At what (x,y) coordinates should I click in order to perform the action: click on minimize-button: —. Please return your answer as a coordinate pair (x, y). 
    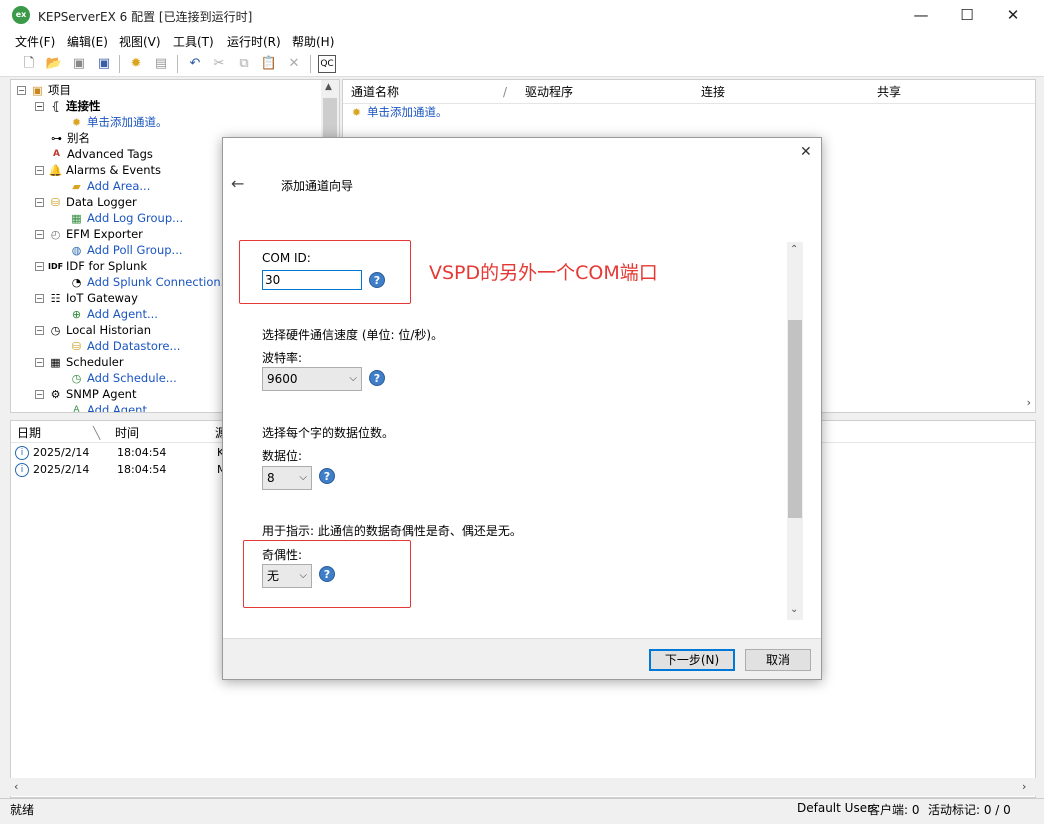
    Looking at the image, I should click on (921, 15).